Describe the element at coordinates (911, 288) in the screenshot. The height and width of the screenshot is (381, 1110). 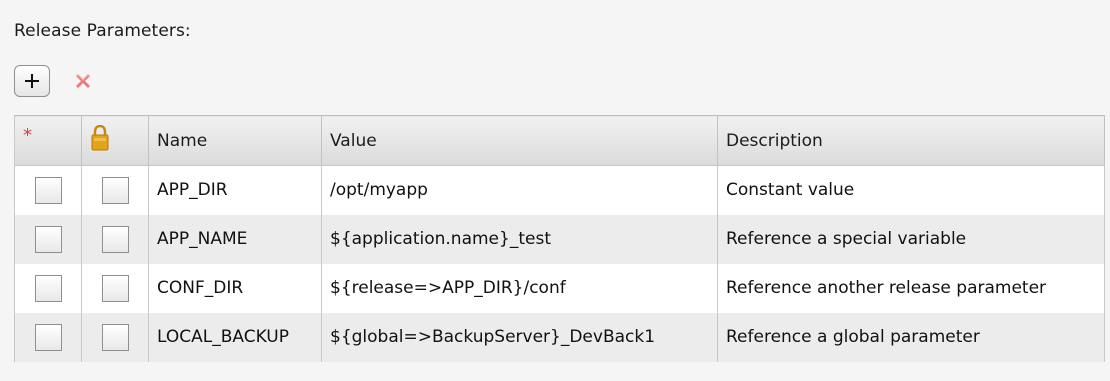
I see `parameter-description-cell: Reference another release parameter` at that location.